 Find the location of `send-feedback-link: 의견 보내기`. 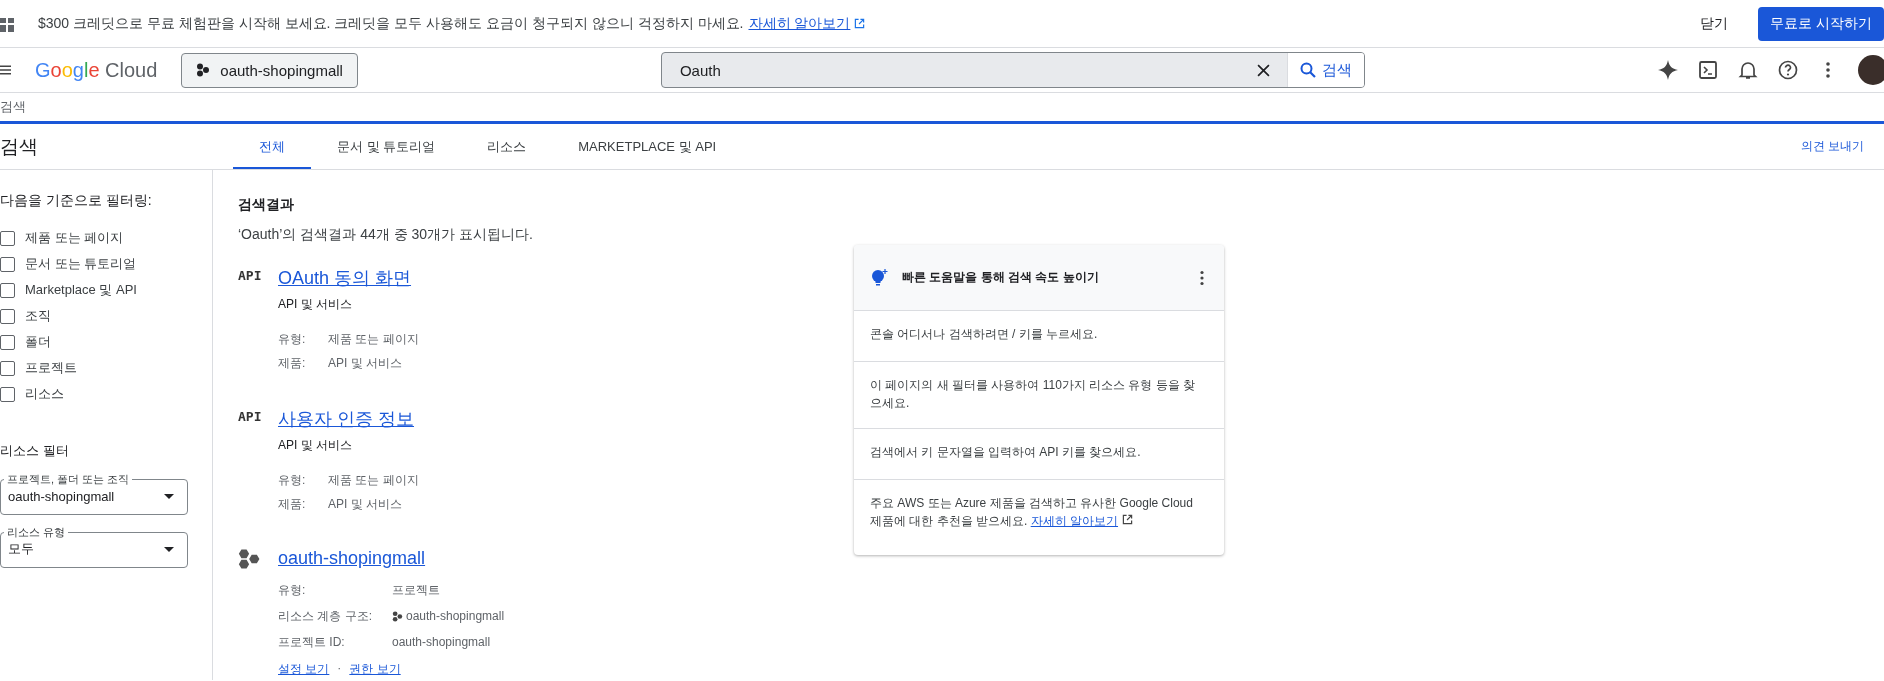

send-feedback-link: 의견 보내기 is located at coordinates (1832, 146).